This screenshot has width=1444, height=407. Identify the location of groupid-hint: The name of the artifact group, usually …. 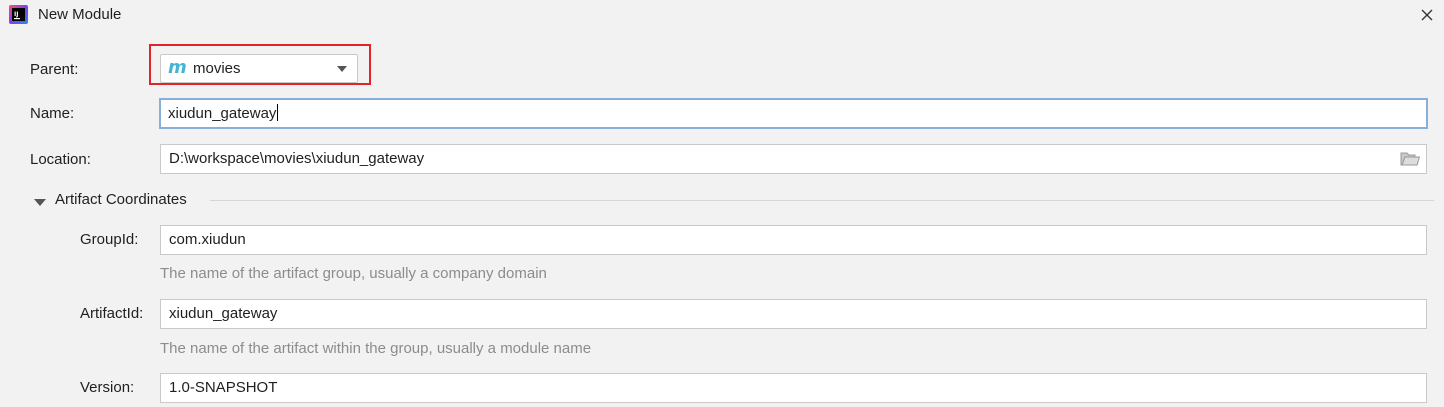
(353, 273).